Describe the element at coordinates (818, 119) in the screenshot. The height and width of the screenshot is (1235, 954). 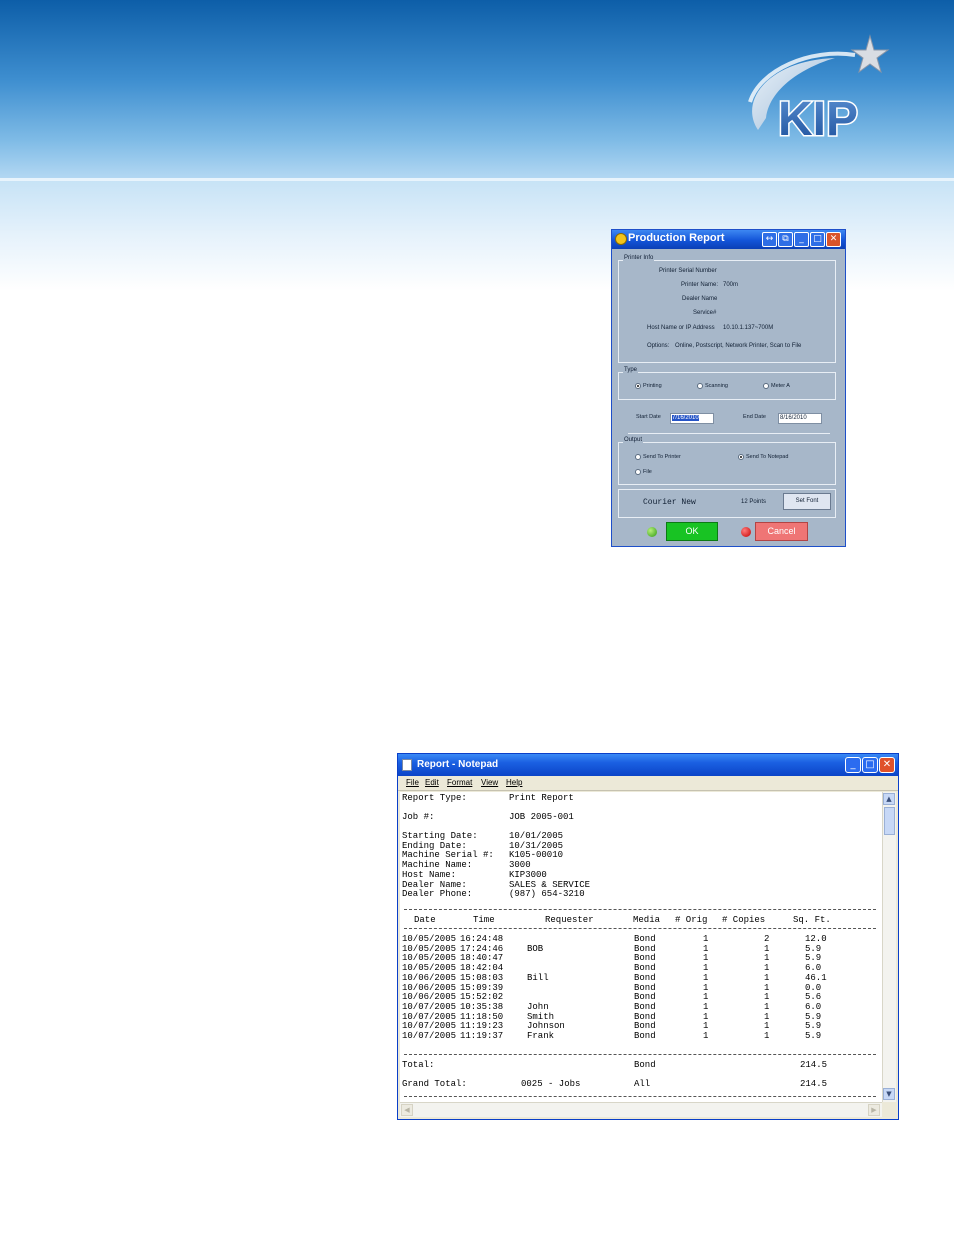
I see `logo-letters: KIP` at that location.